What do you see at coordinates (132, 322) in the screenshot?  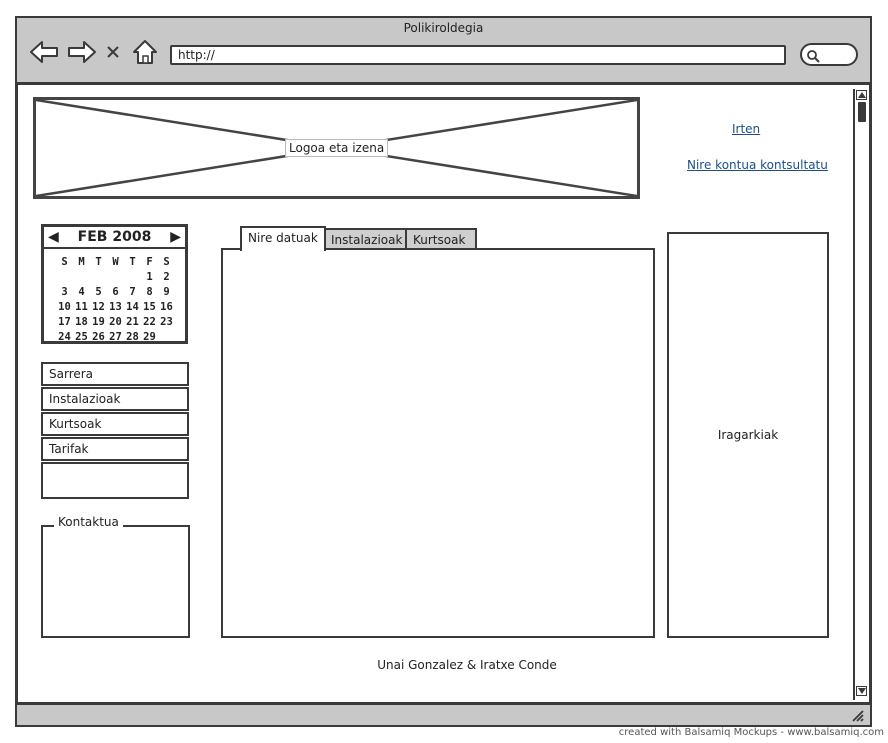 I see `calendar-day: 21` at bounding box center [132, 322].